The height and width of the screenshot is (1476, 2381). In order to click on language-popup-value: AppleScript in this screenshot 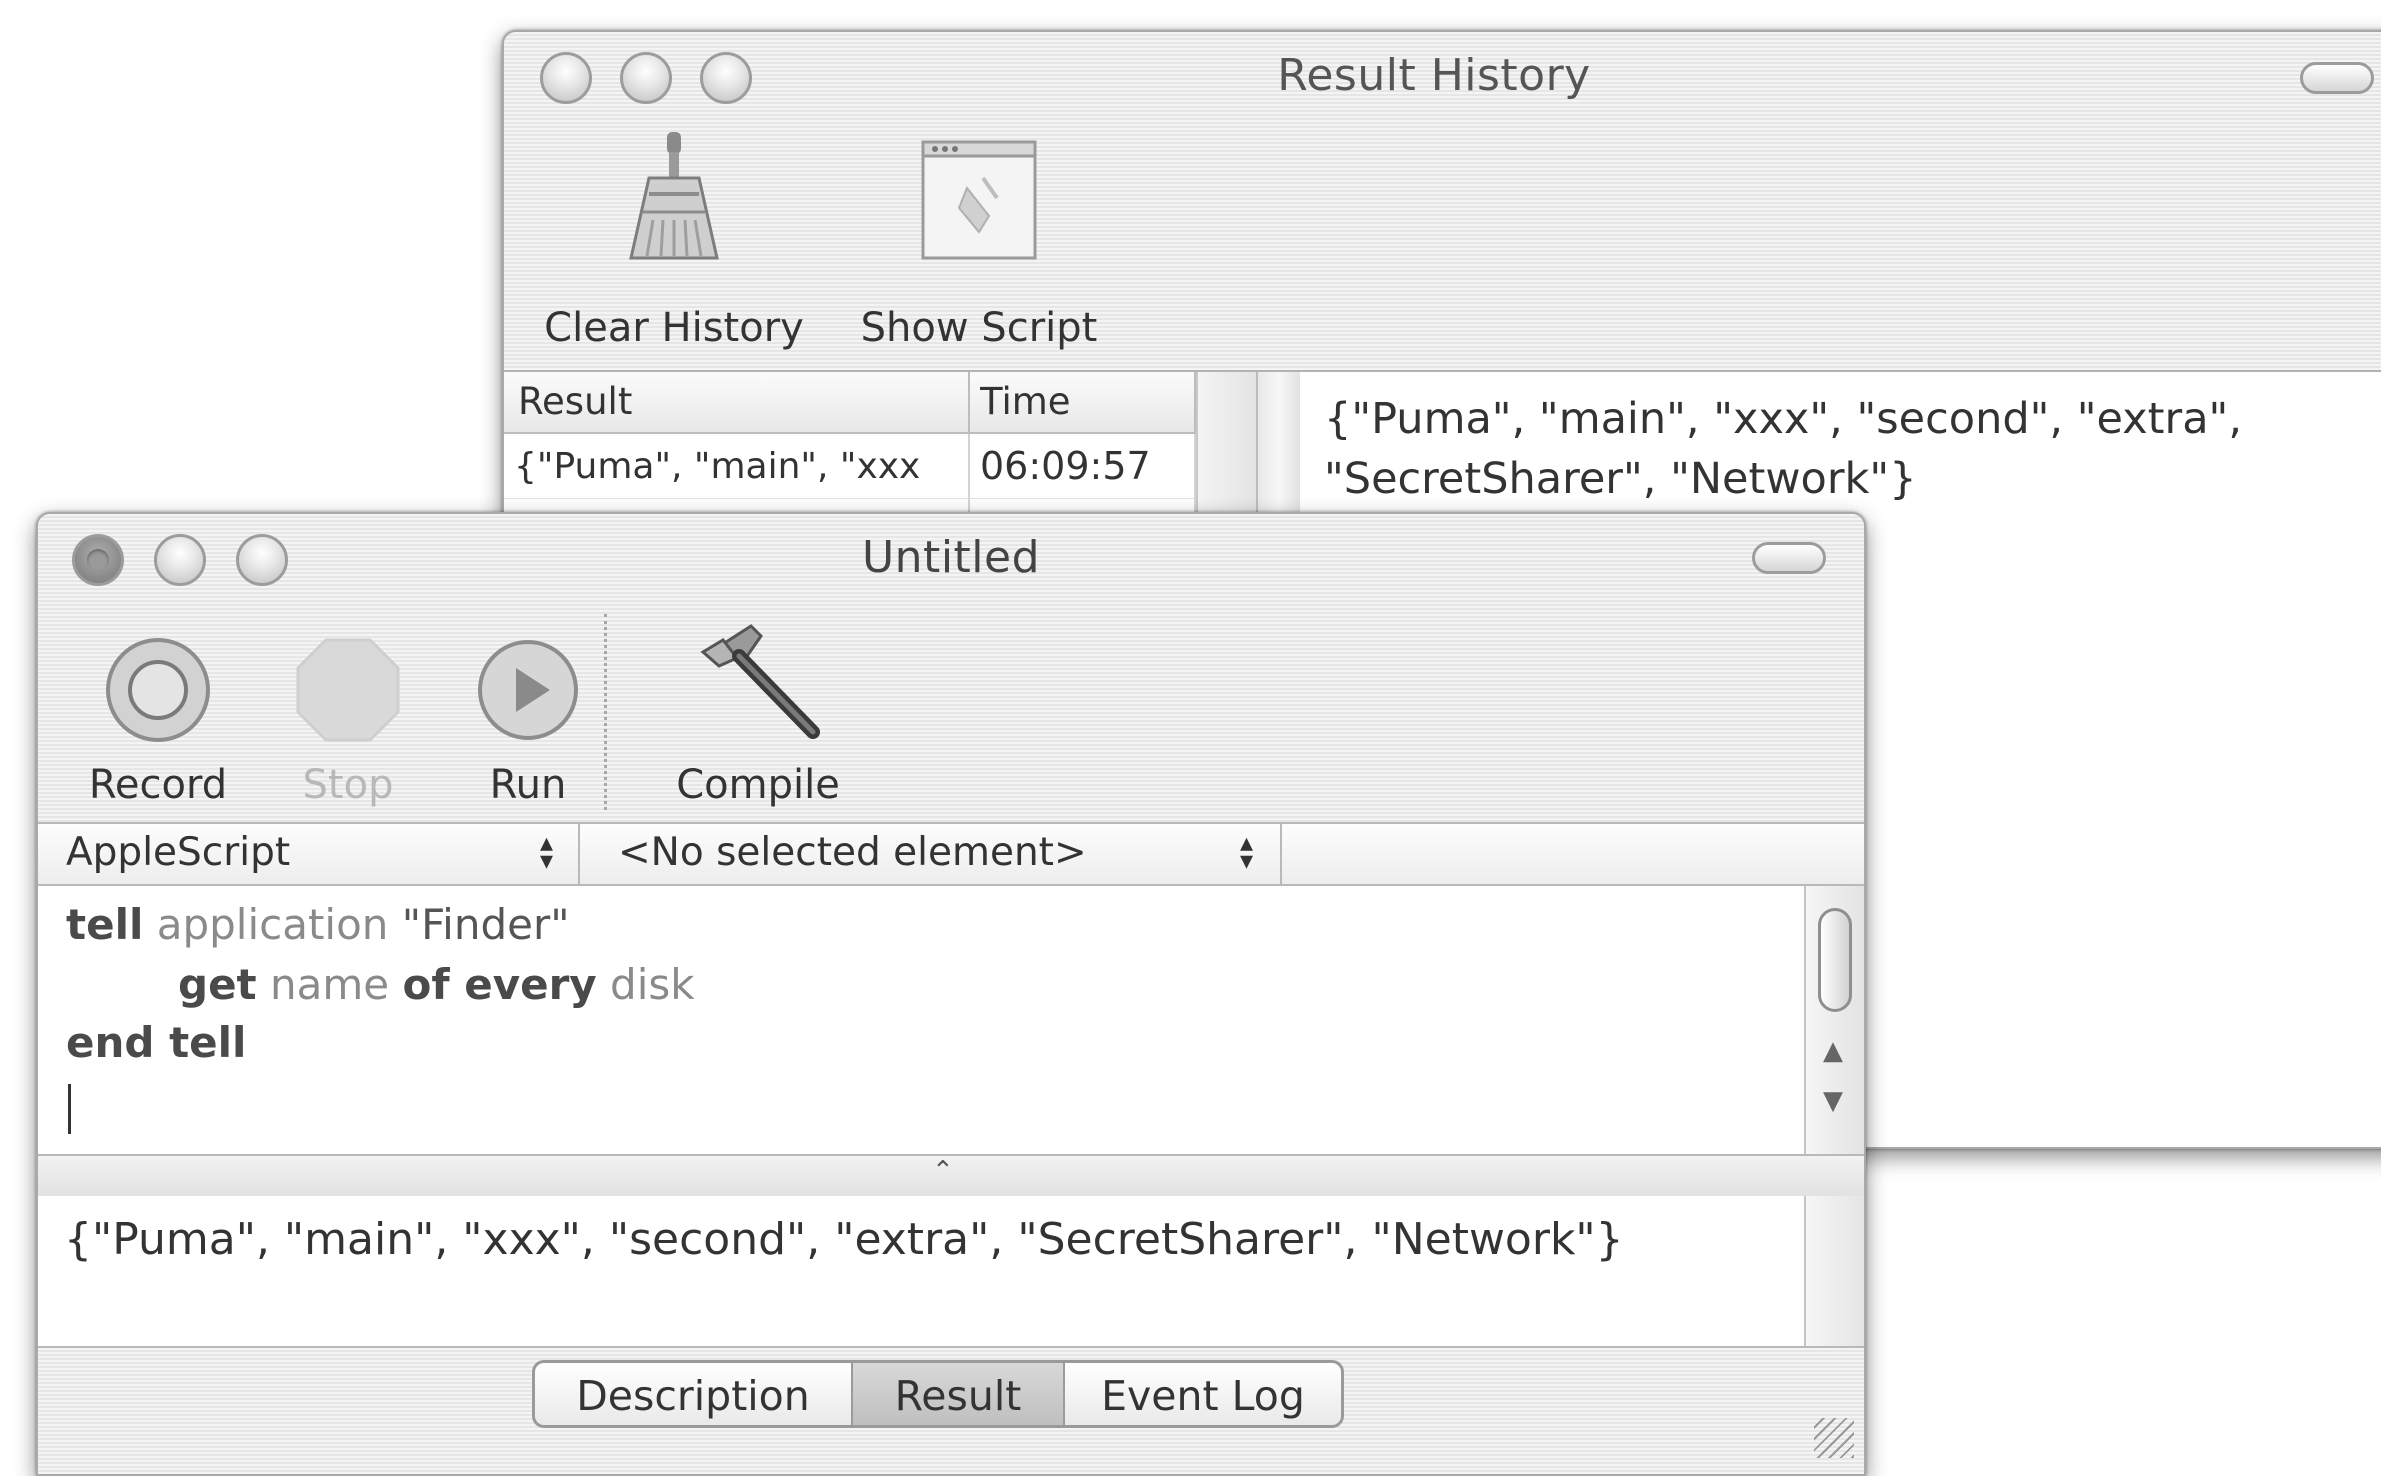, I will do `click(178, 852)`.